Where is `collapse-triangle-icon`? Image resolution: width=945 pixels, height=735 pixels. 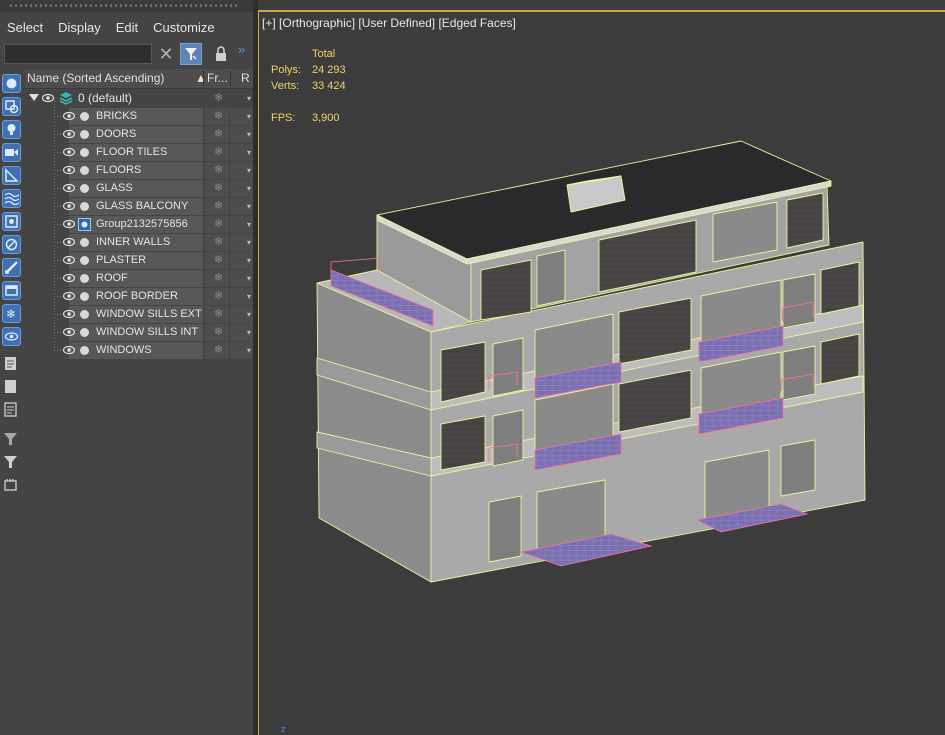
collapse-triangle-icon is located at coordinates (34, 97).